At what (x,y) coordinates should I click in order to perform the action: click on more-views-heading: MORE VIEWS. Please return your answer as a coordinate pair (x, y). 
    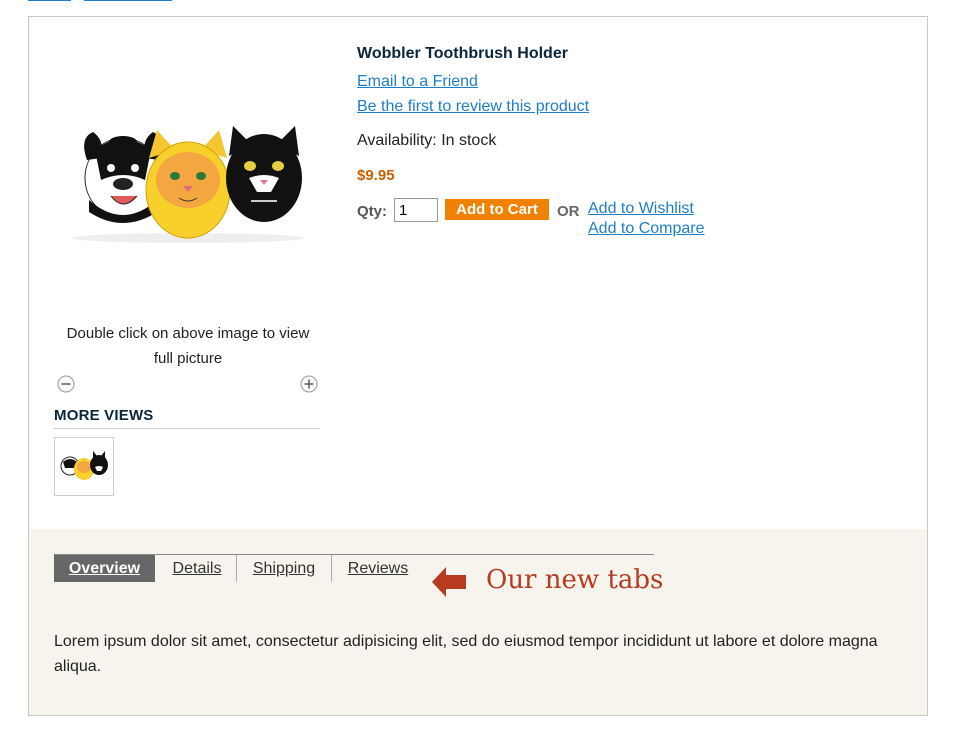
    Looking at the image, I should click on (187, 418).